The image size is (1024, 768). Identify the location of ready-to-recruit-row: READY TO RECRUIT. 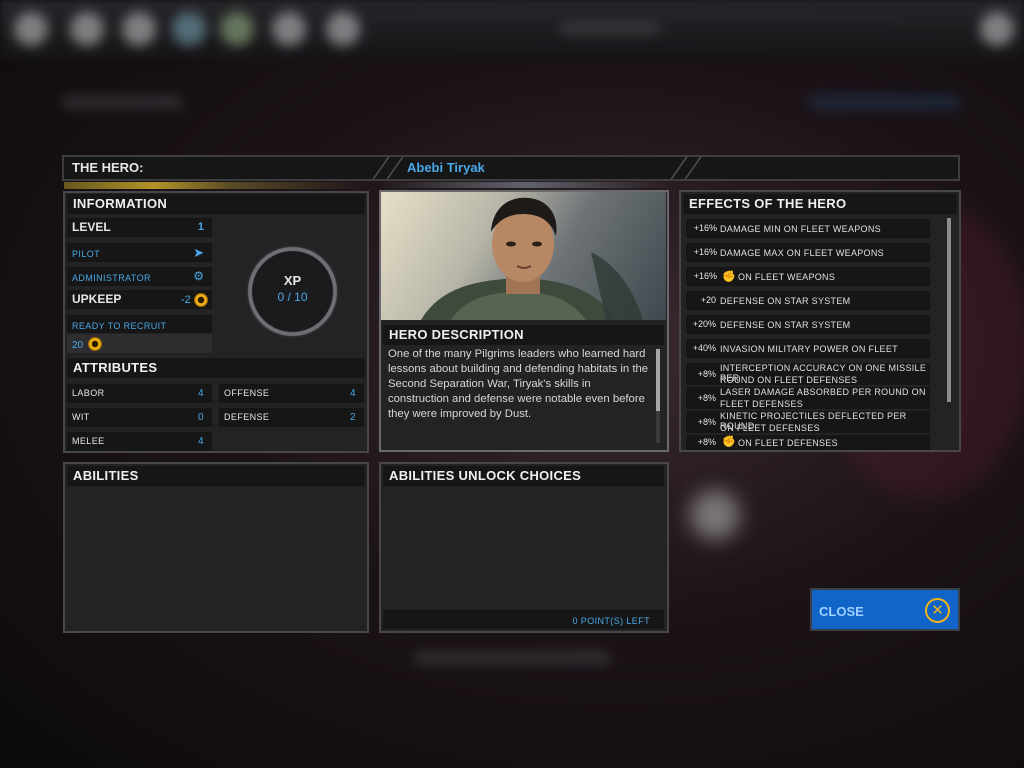
(139, 324).